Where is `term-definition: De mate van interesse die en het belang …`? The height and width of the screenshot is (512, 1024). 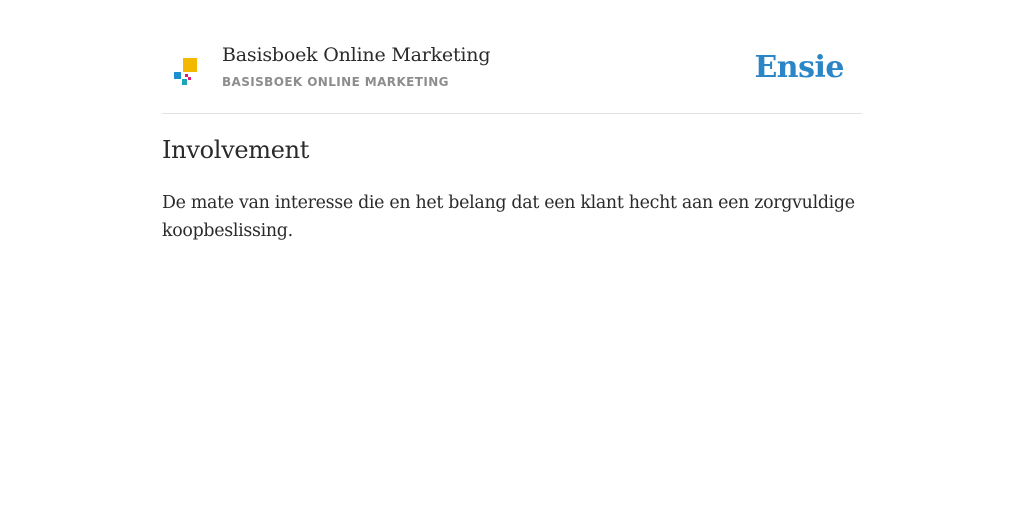
term-definition: De mate van interesse die en het belang … is located at coordinates (508, 217).